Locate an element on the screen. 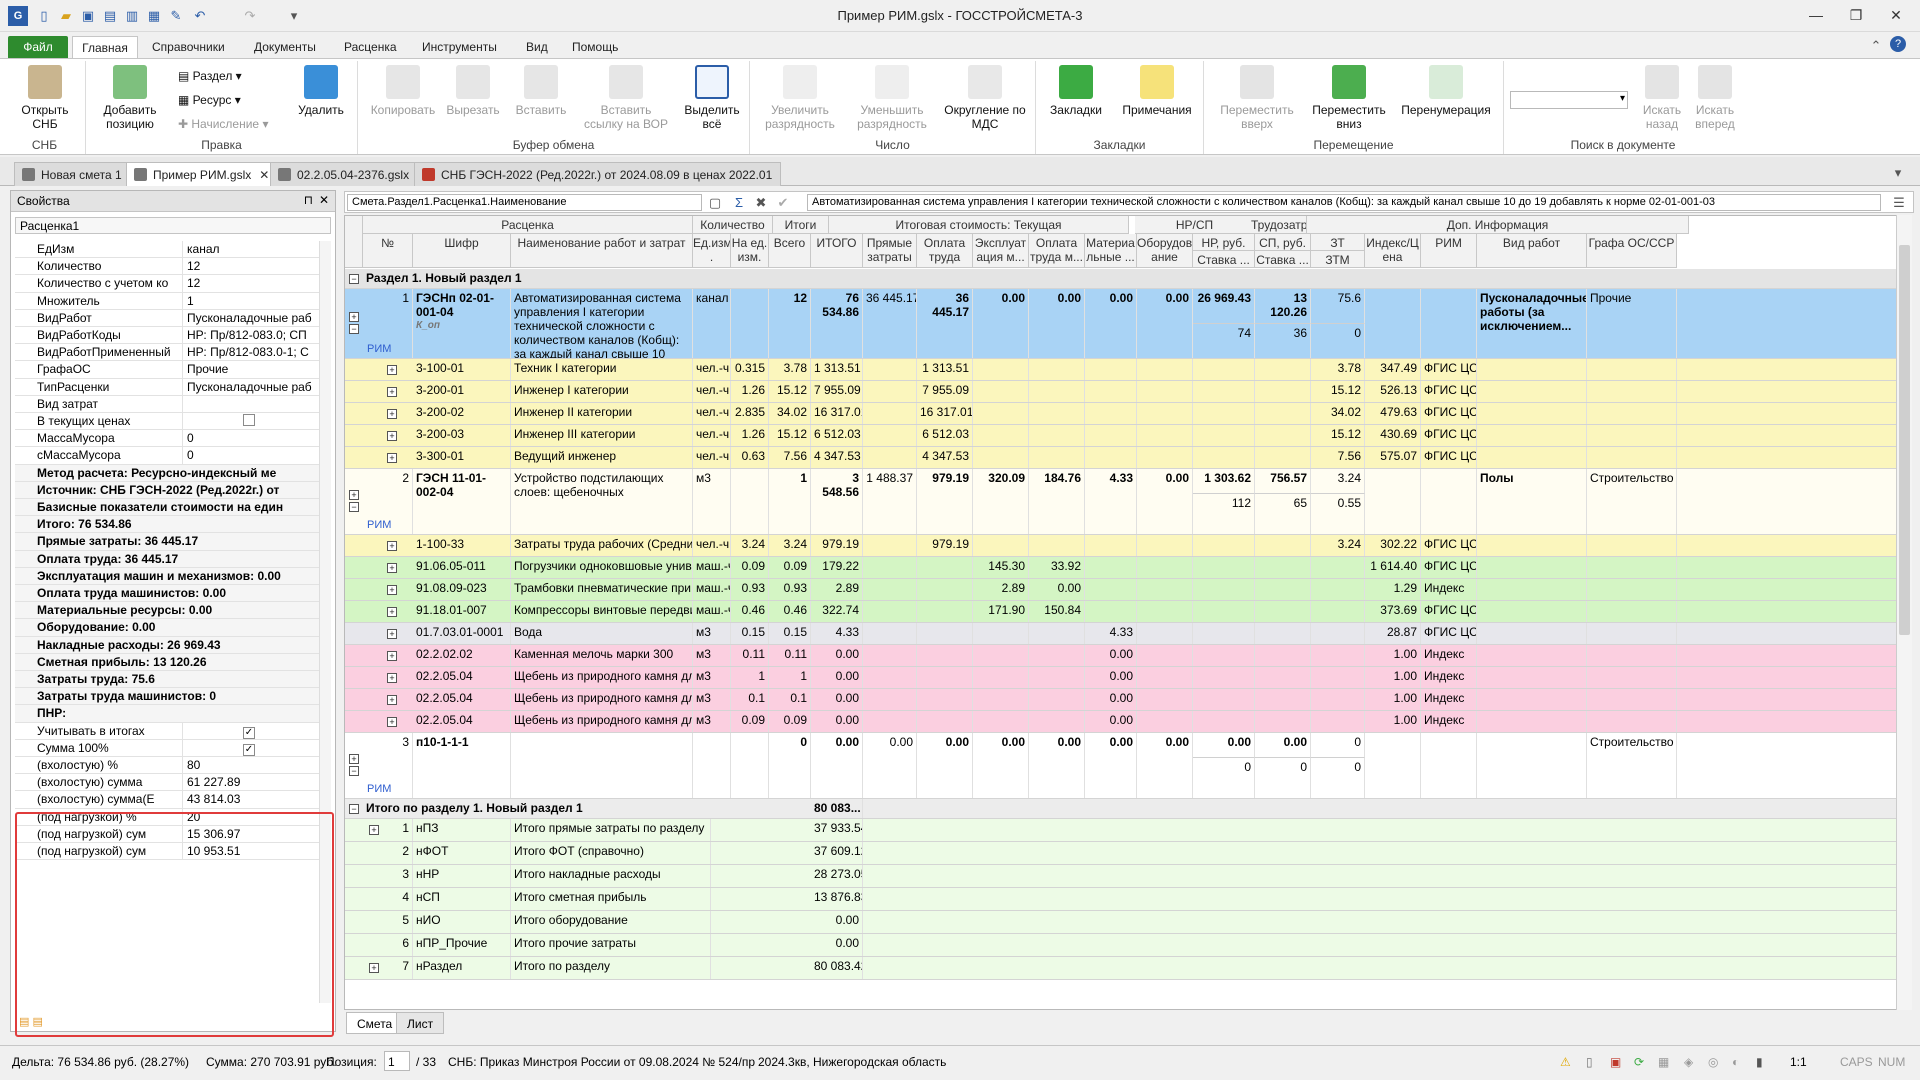 The image size is (1920, 1080). column-header: Индекс/Ц ена is located at coordinates (1393, 251).